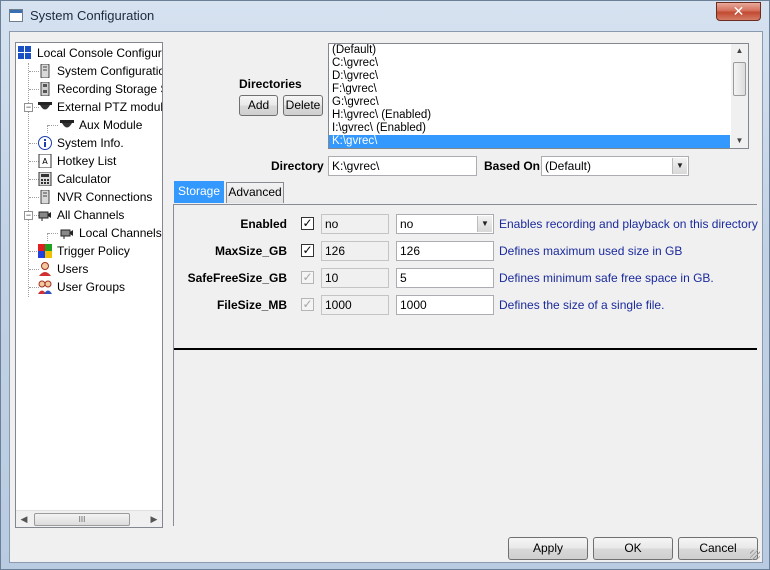 This screenshot has width=770, height=570. What do you see at coordinates (355, 251) in the screenshot?
I see `base-value-field: 126` at bounding box center [355, 251].